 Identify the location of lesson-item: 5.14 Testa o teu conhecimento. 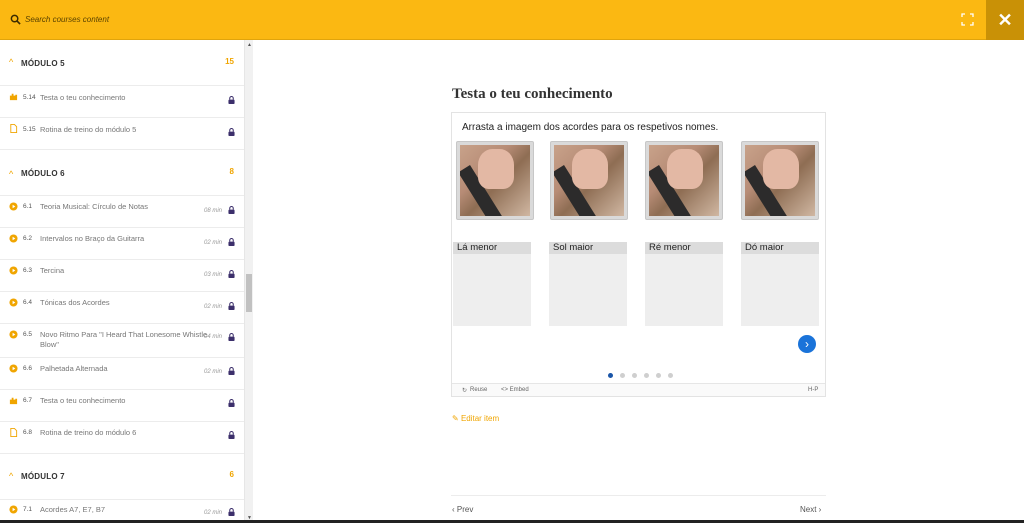
(122, 102).